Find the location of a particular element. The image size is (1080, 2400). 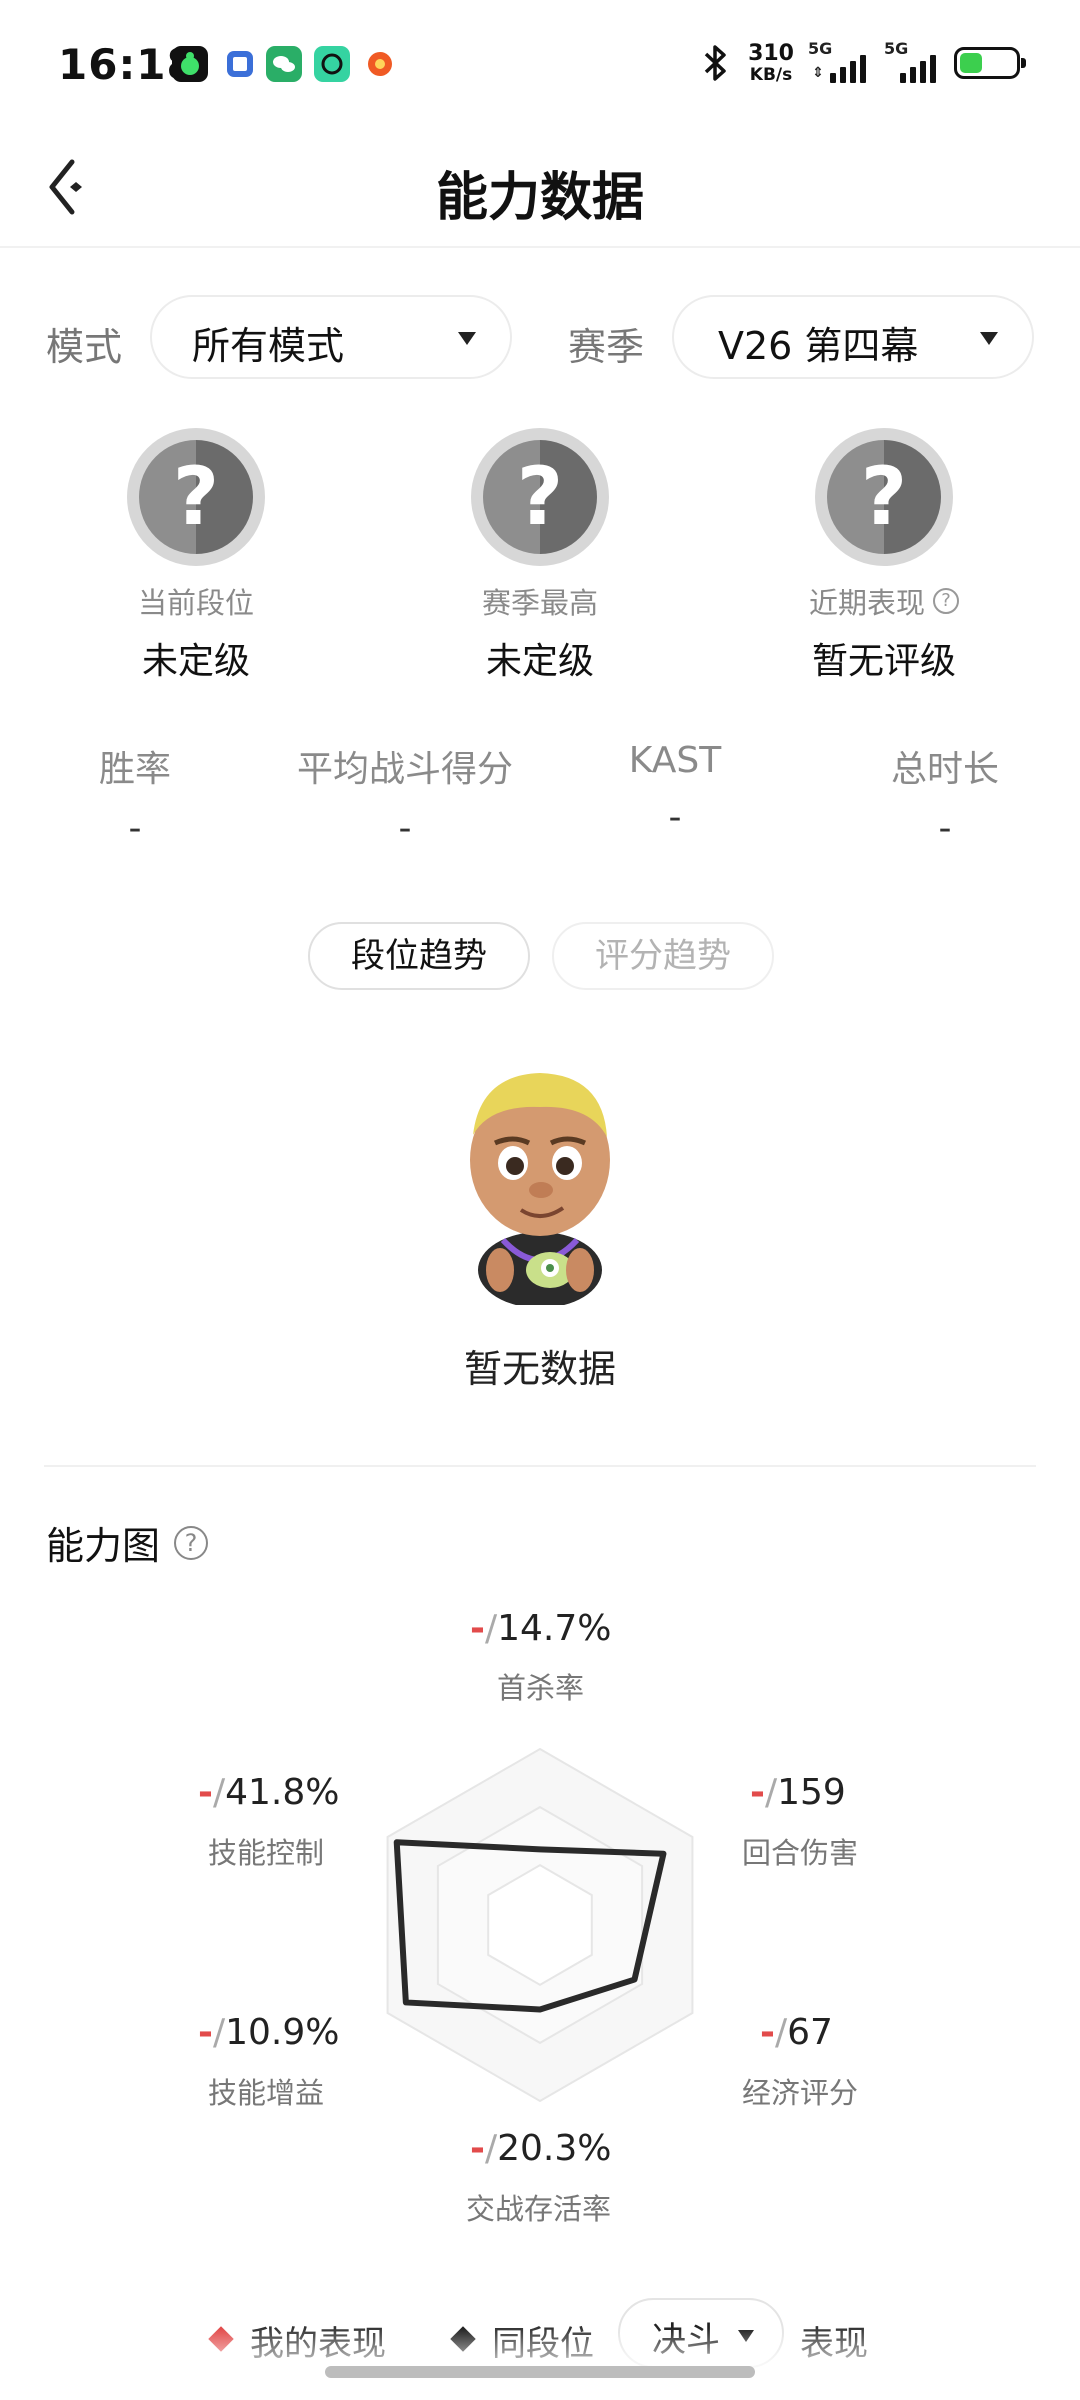

home-indicator is located at coordinates (540, 2372).